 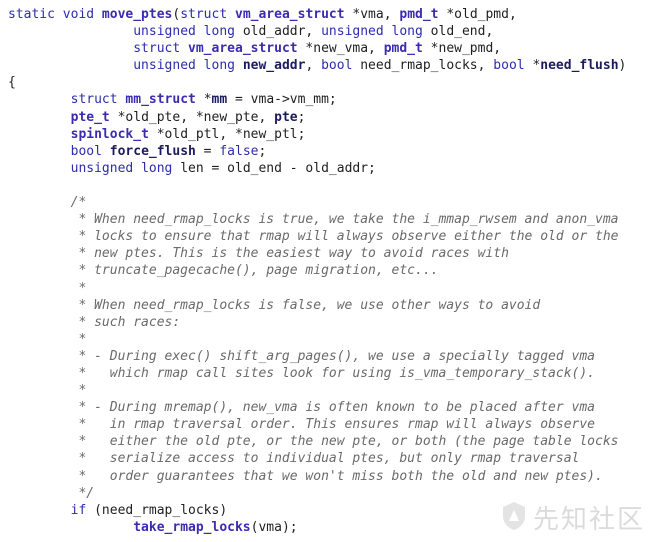 I want to click on code-token: *vma,, so click(x=372, y=14).